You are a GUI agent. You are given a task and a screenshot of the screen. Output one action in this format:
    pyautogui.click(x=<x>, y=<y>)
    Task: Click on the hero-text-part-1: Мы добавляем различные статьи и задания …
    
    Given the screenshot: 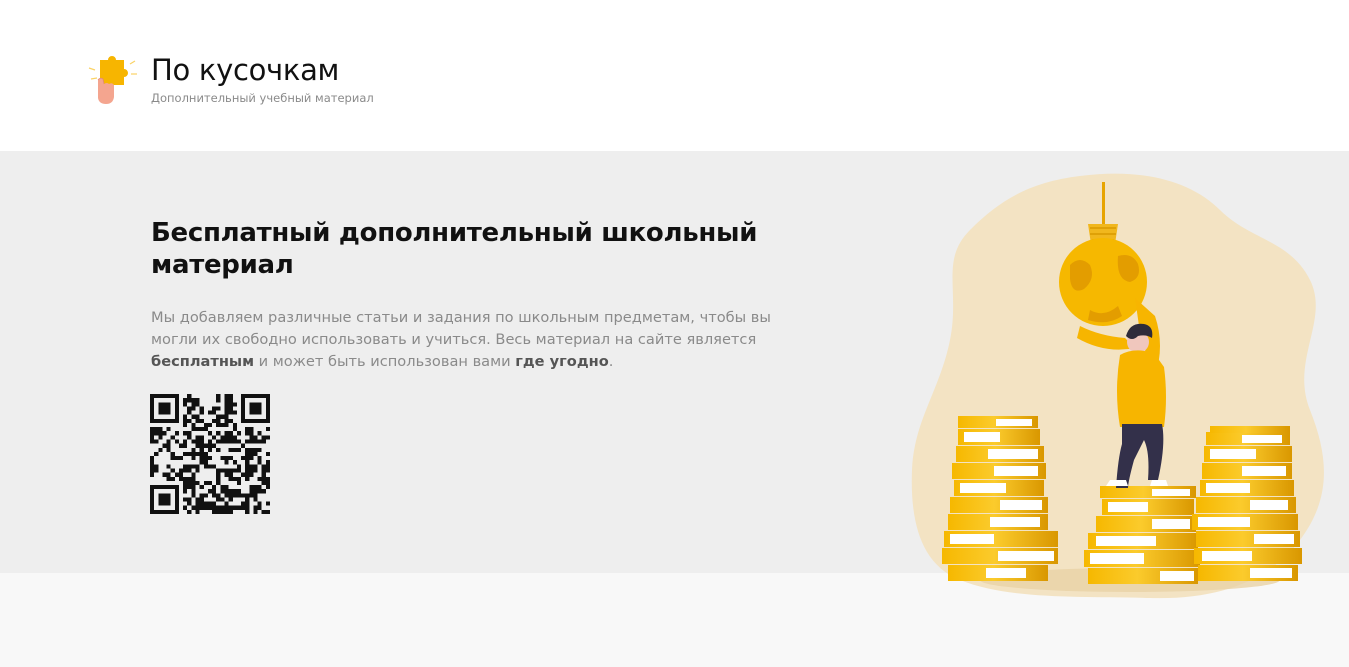 What is the action you would take?
    pyautogui.click(x=461, y=328)
    